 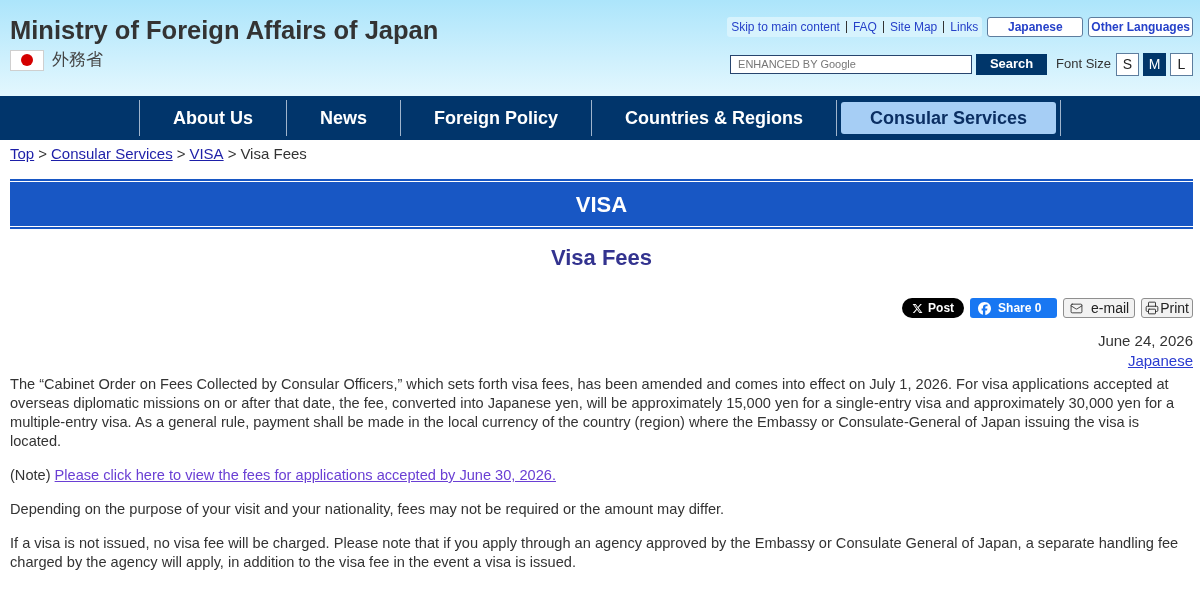 I want to click on utility-link: Site Map, so click(x=913, y=27).